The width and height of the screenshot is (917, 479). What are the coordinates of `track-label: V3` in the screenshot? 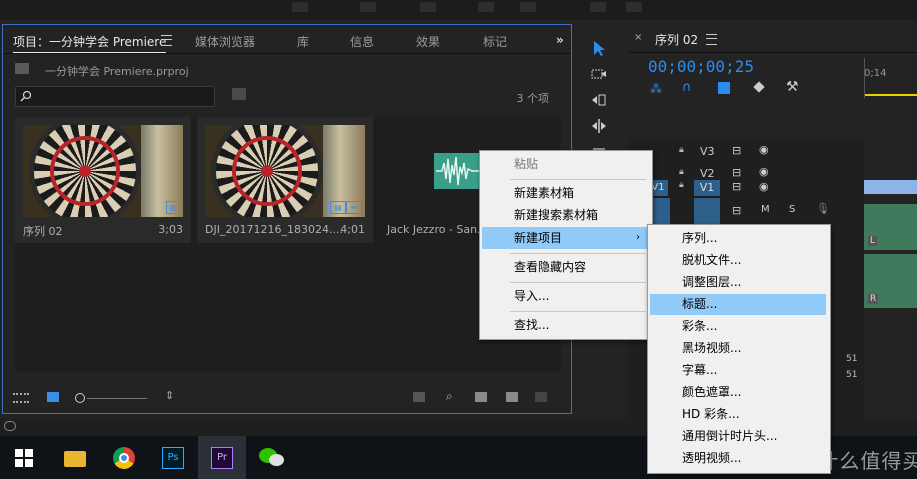 It's located at (707, 151).